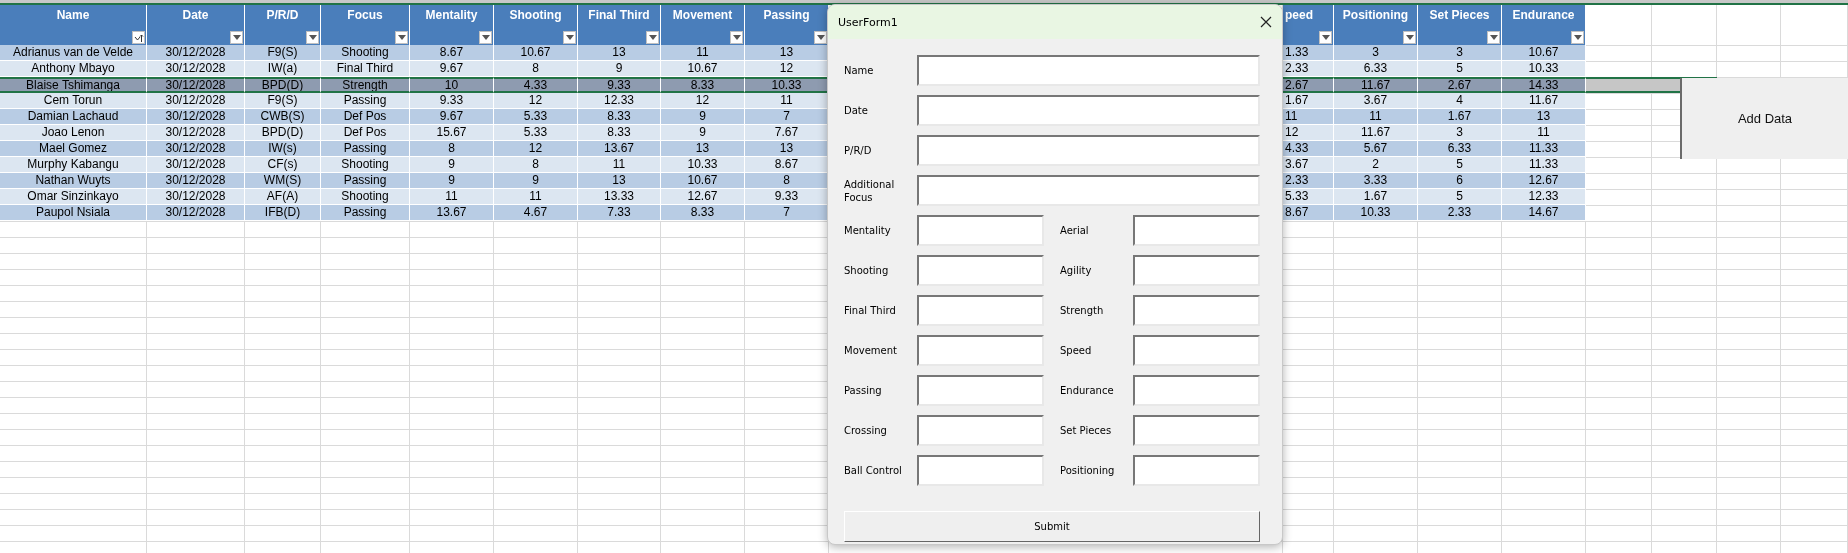 The image size is (1848, 553). What do you see at coordinates (365, 85) in the screenshot?
I see `table-cell: Strength` at bounding box center [365, 85].